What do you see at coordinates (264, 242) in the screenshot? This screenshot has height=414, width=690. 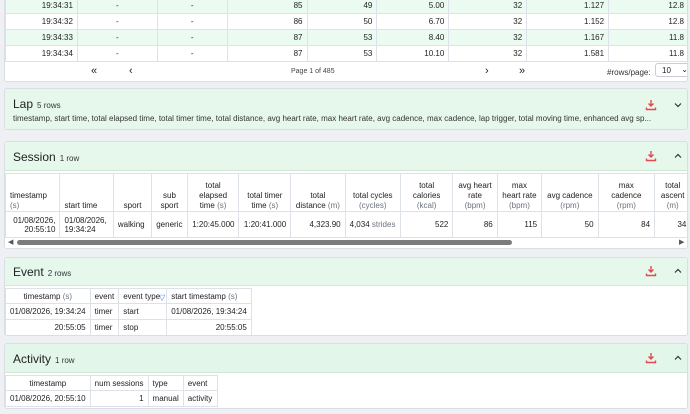 I see `scrollbar-thumb` at bounding box center [264, 242].